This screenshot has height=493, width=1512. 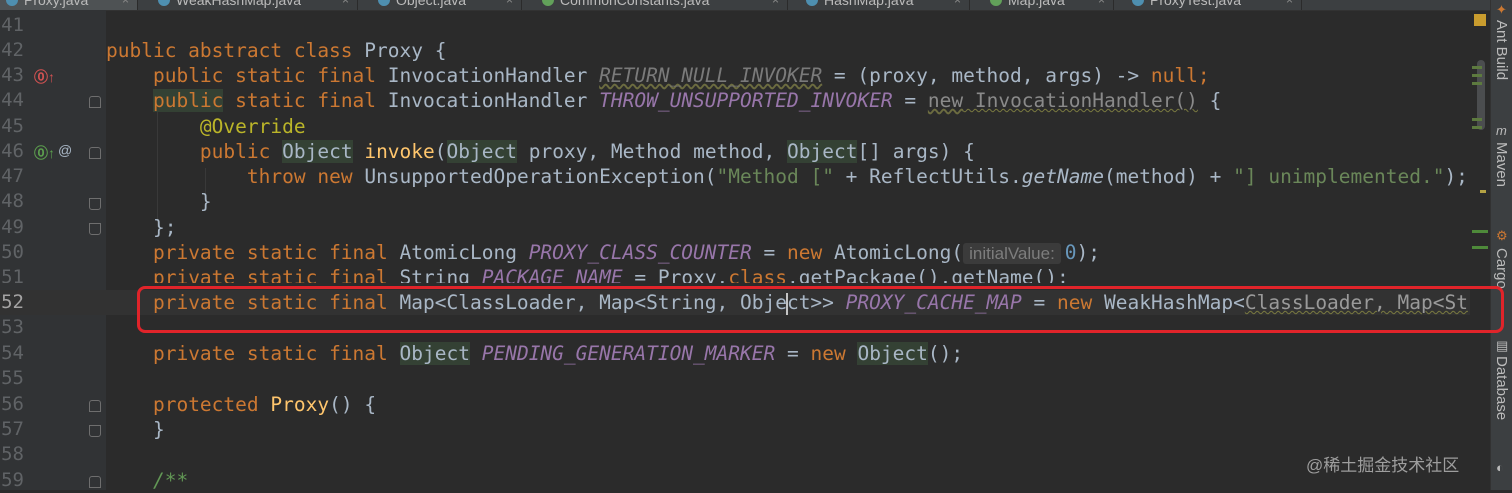 I want to click on tool-window-maven: Maven, so click(x=1501, y=164).